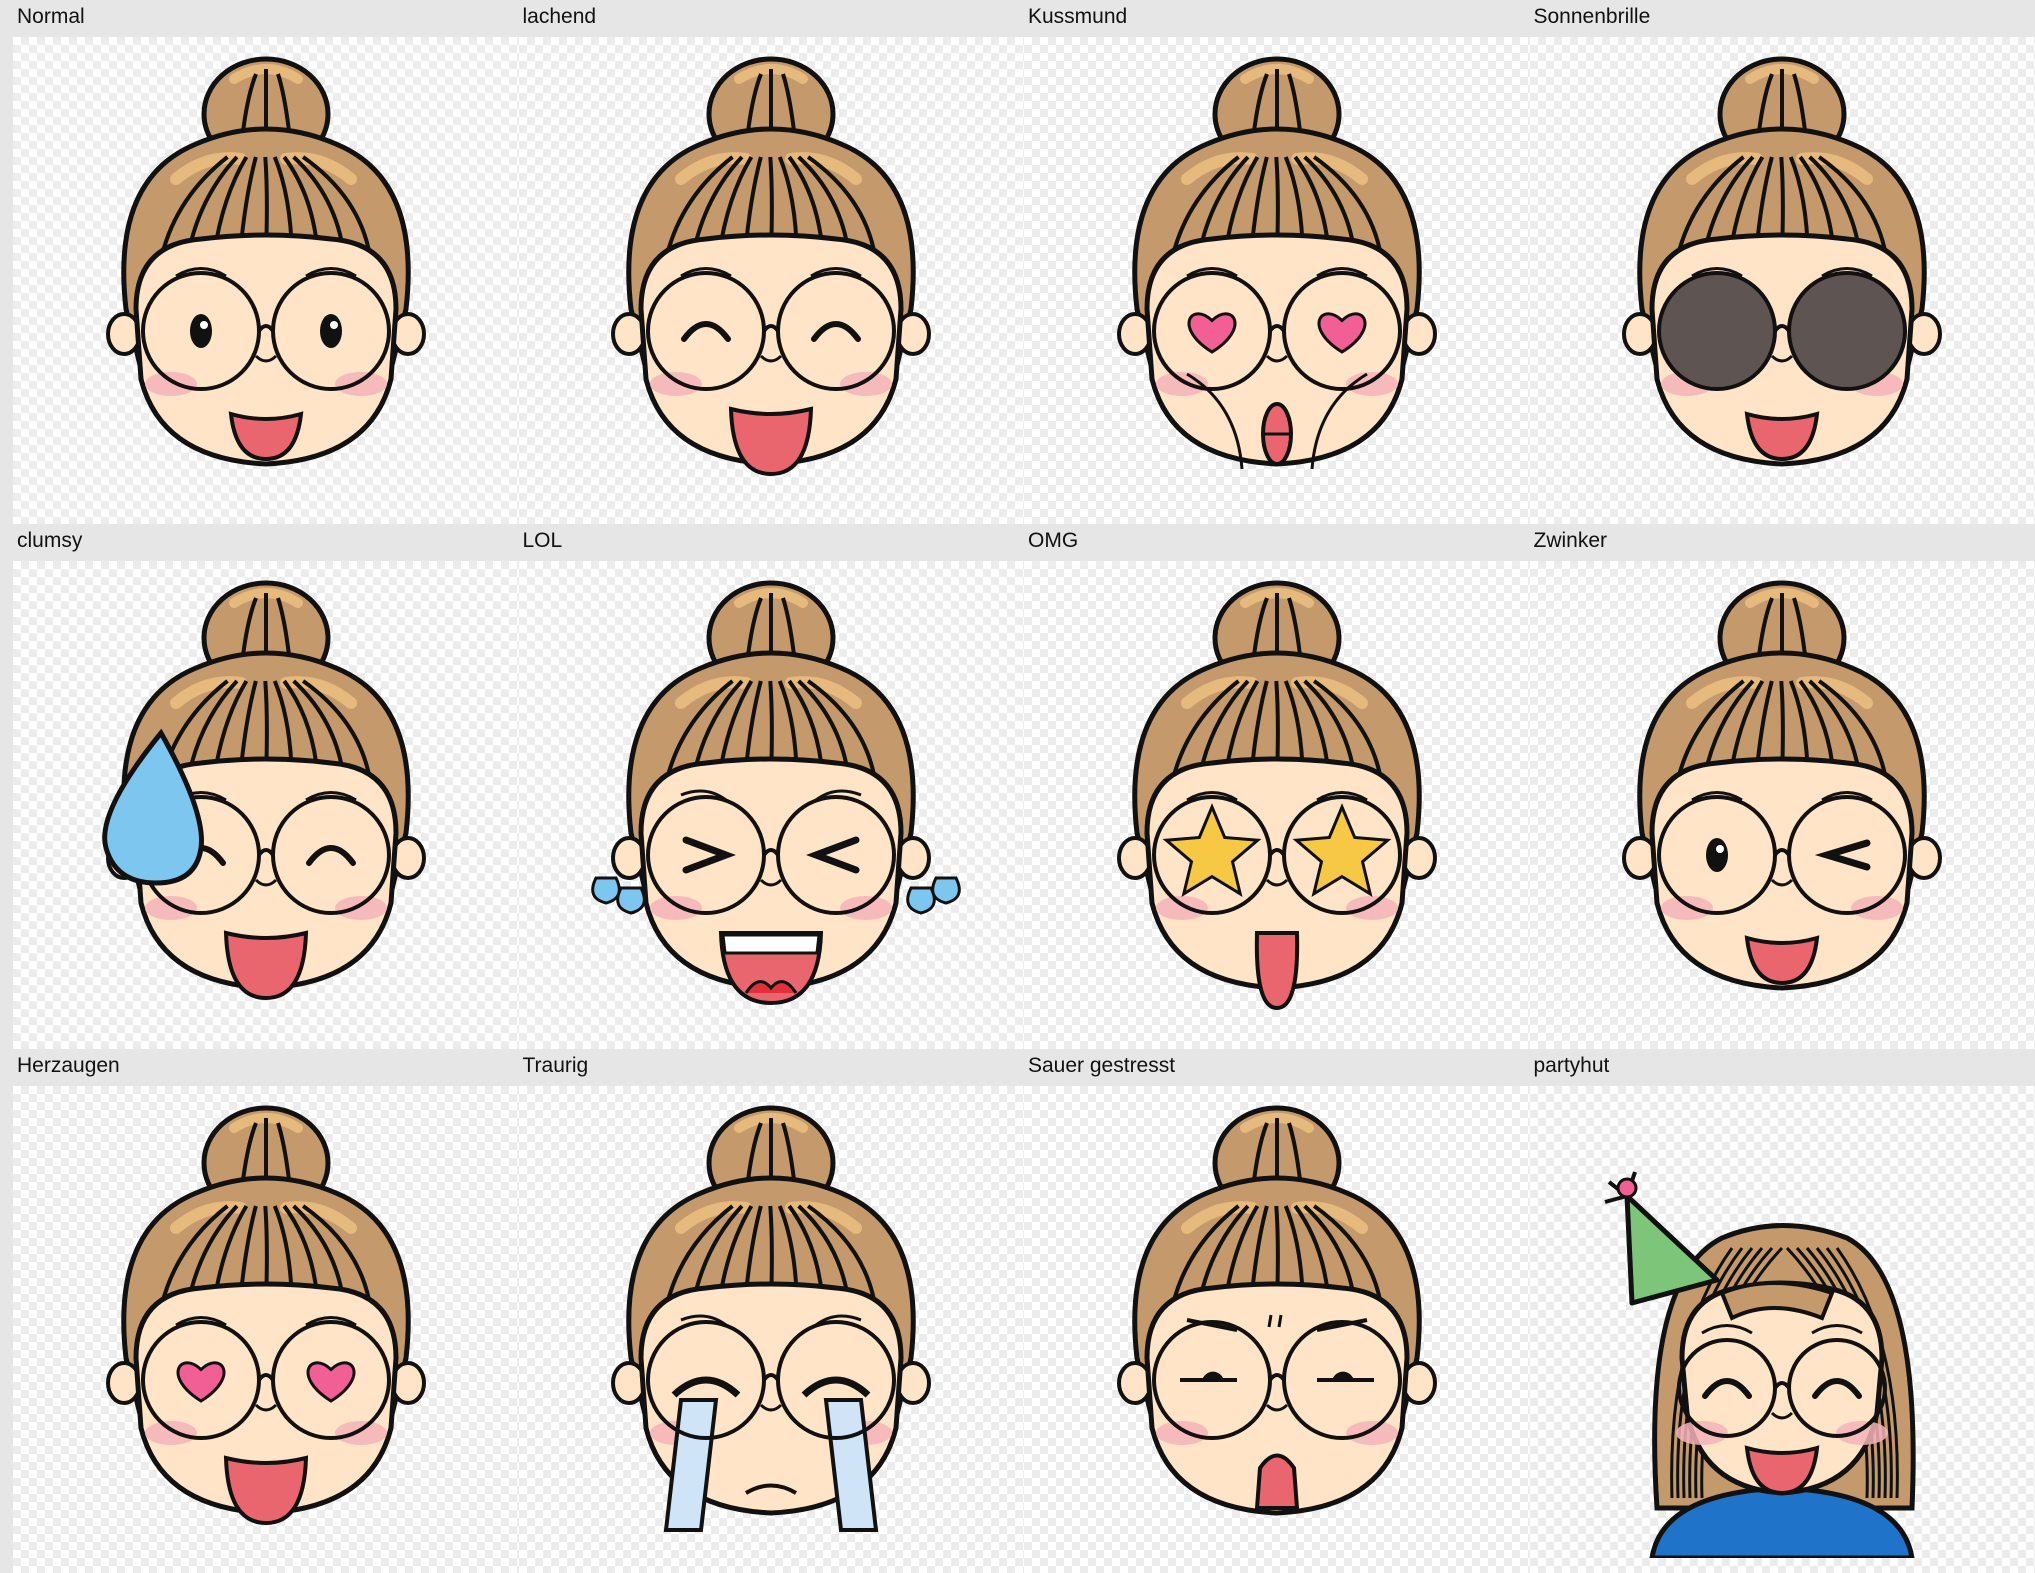 Image resolution: width=2035 pixels, height=1573 pixels. I want to click on emoji-cell-4: Sonnenbrille, so click(1782, 262).